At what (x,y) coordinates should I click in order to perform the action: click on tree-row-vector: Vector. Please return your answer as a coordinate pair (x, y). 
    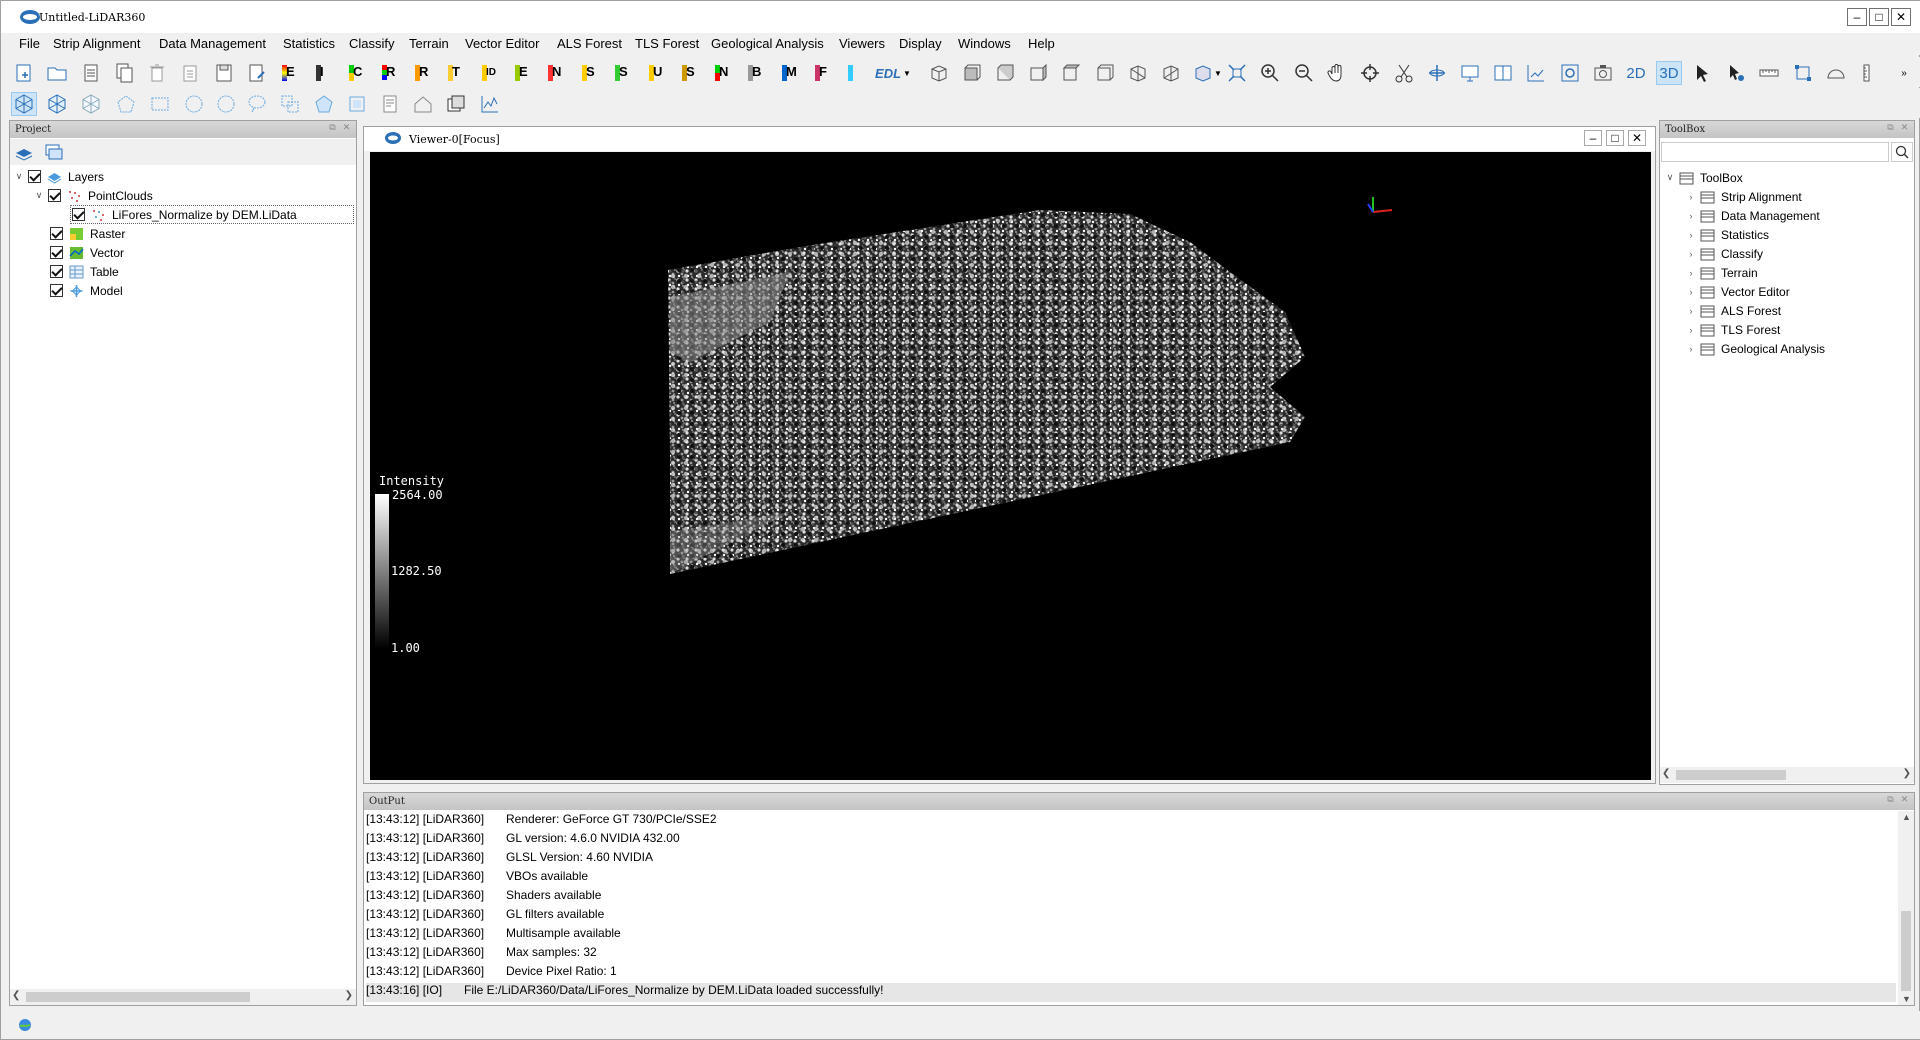
    Looking at the image, I should click on (87, 252).